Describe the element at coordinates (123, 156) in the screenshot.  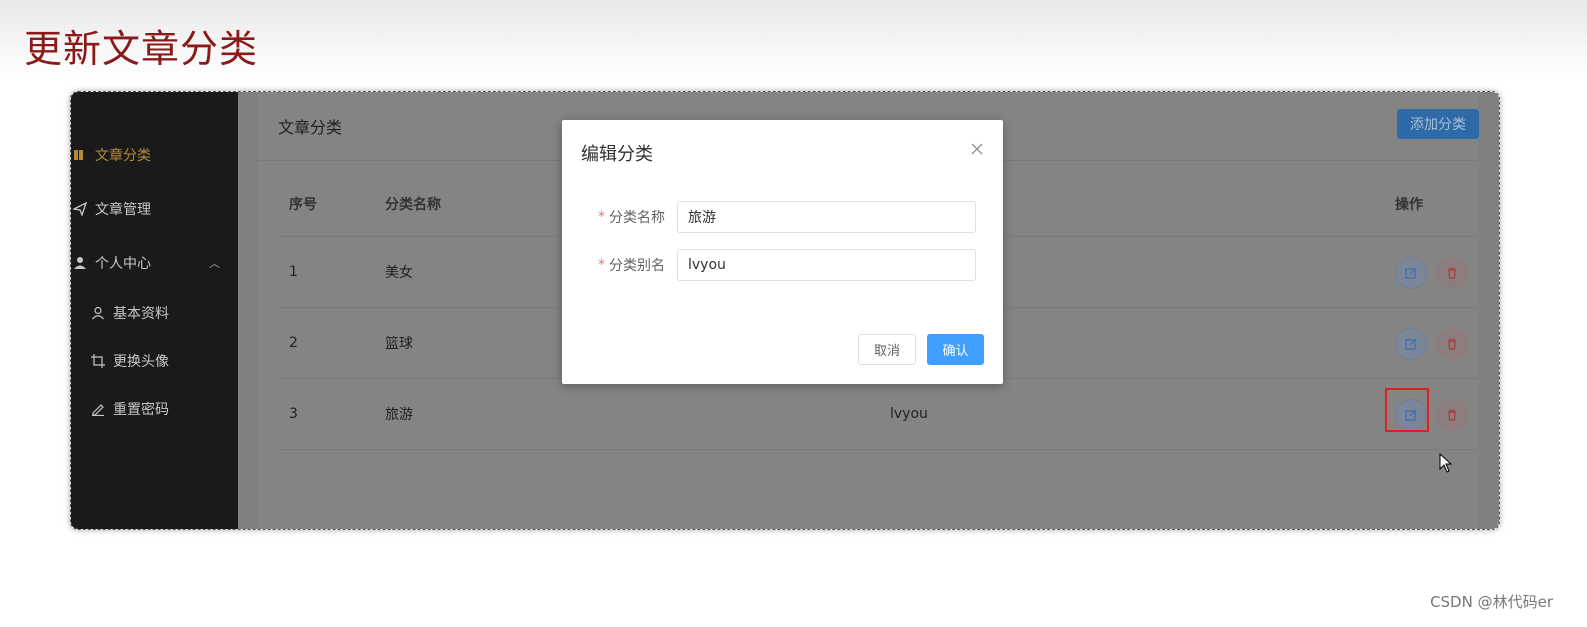
I see `sidebar-item-label: 文章分类` at that location.